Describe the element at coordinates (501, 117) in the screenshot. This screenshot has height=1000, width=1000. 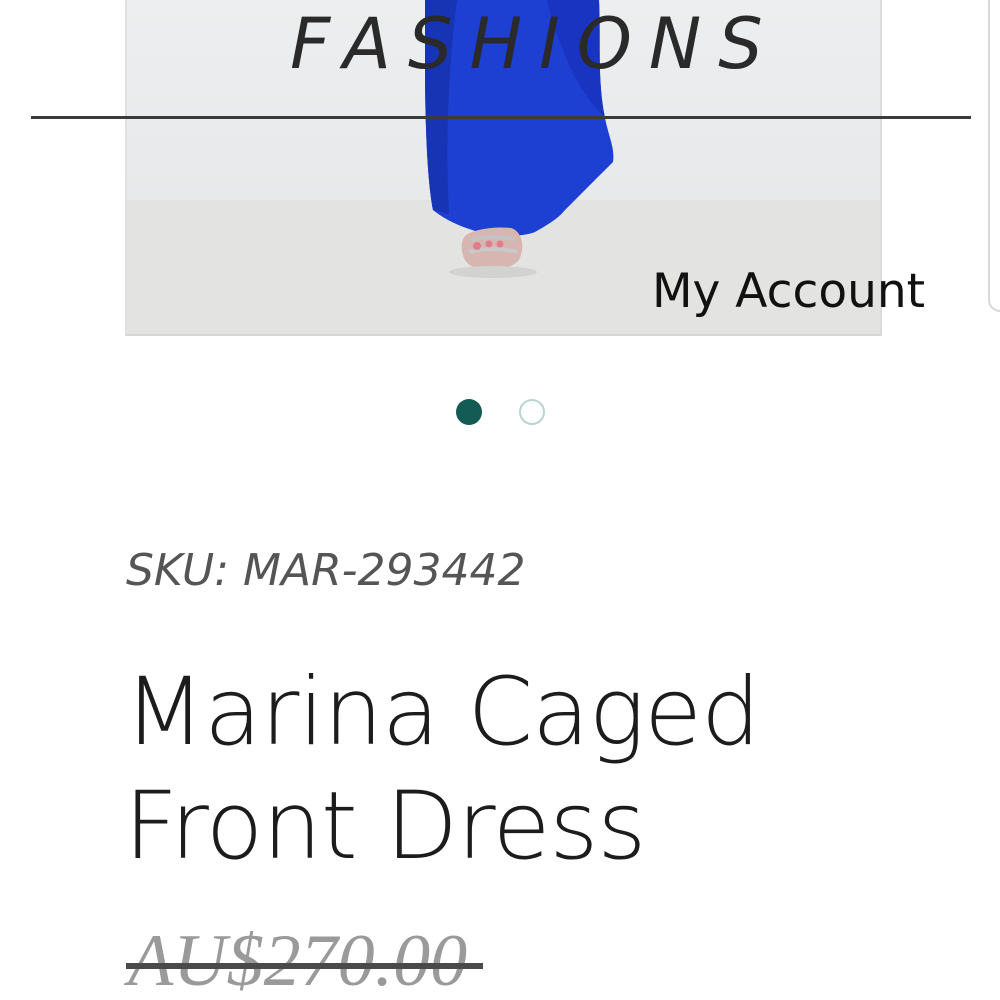
I see `header-divider` at that location.